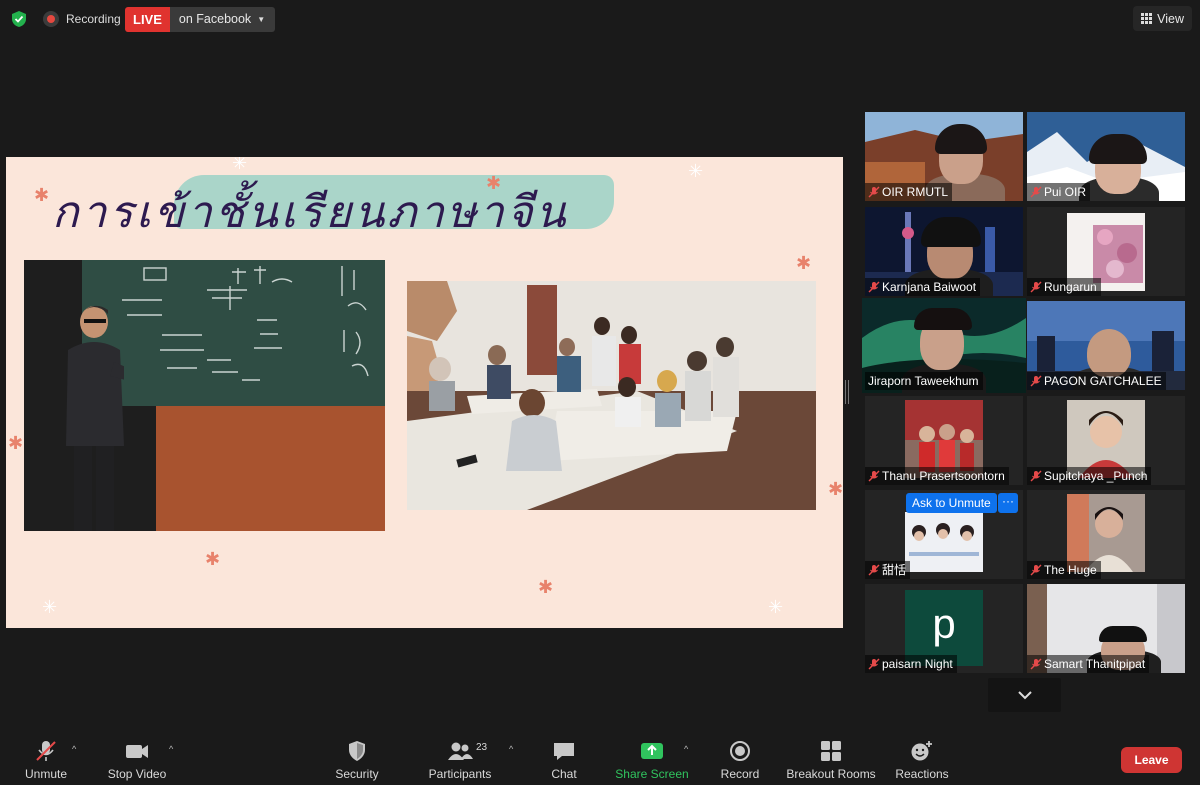 Image resolution: width=1200 pixels, height=785 pixels. What do you see at coordinates (1147, 18) in the screenshot?
I see `grid-view-icon` at bounding box center [1147, 18].